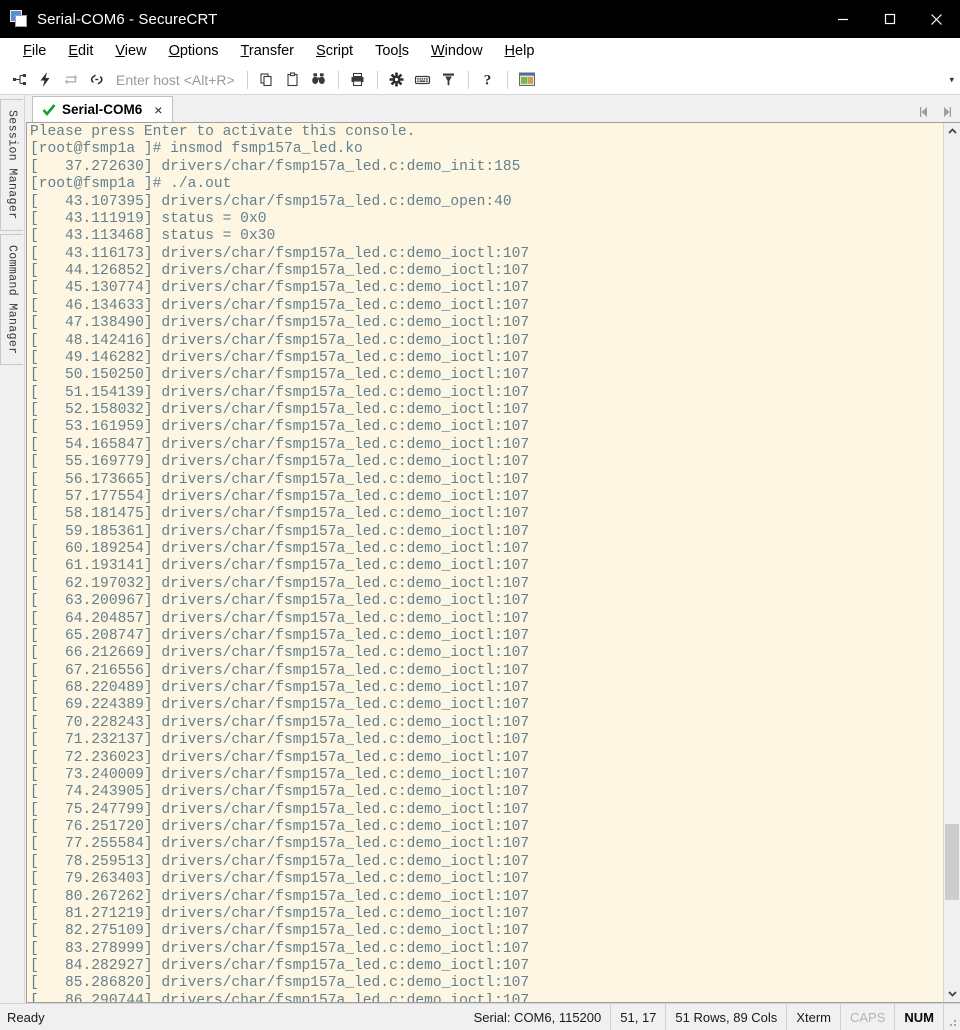  I want to click on toolbar: Enter host <Alt+R> ? ▾, so click(480, 80).